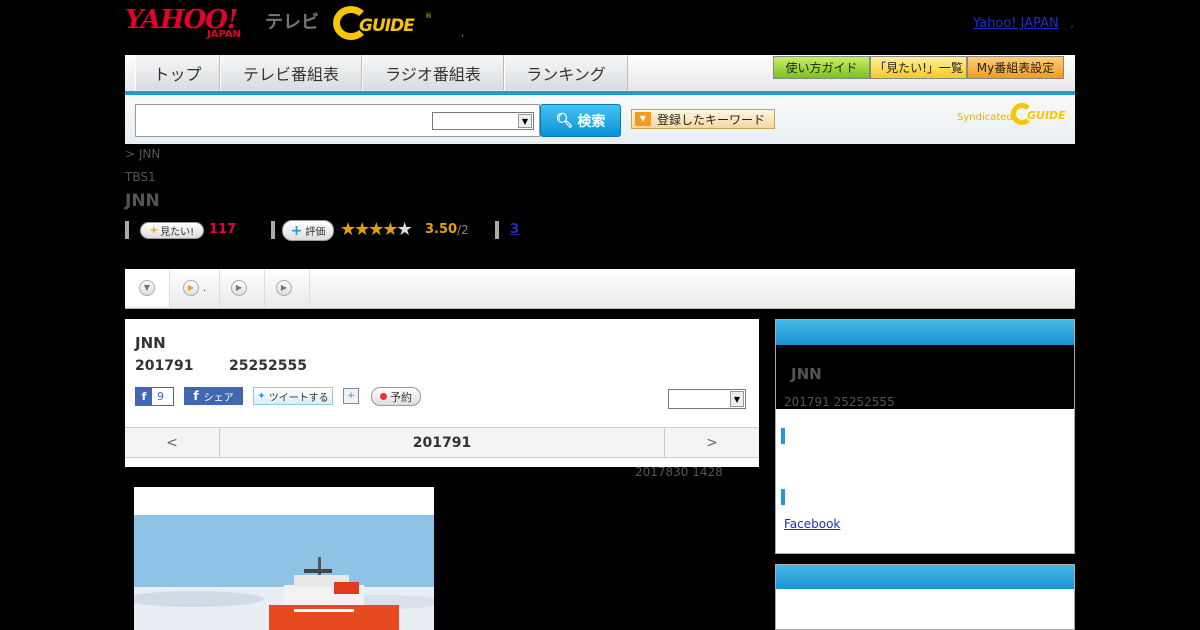 Image resolution: width=1200 pixels, height=630 pixels. What do you see at coordinates (387, 26) in the screenshot?
I see `gguide-logo-text: GUIDE` at bounding box center [387, 26].